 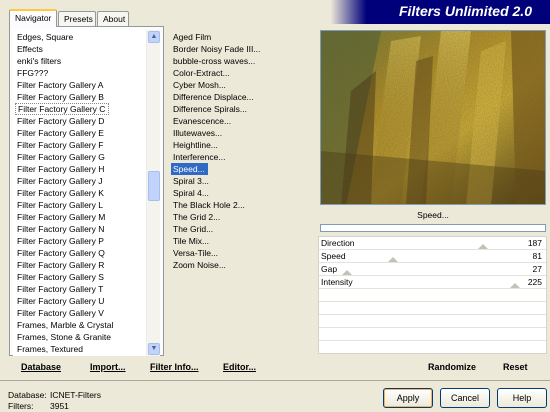 What do you see at coordinates (80, 265) in the screenshot?
I see `category-item: Filter Factory Gallery R` at bounding box center [80, 265].